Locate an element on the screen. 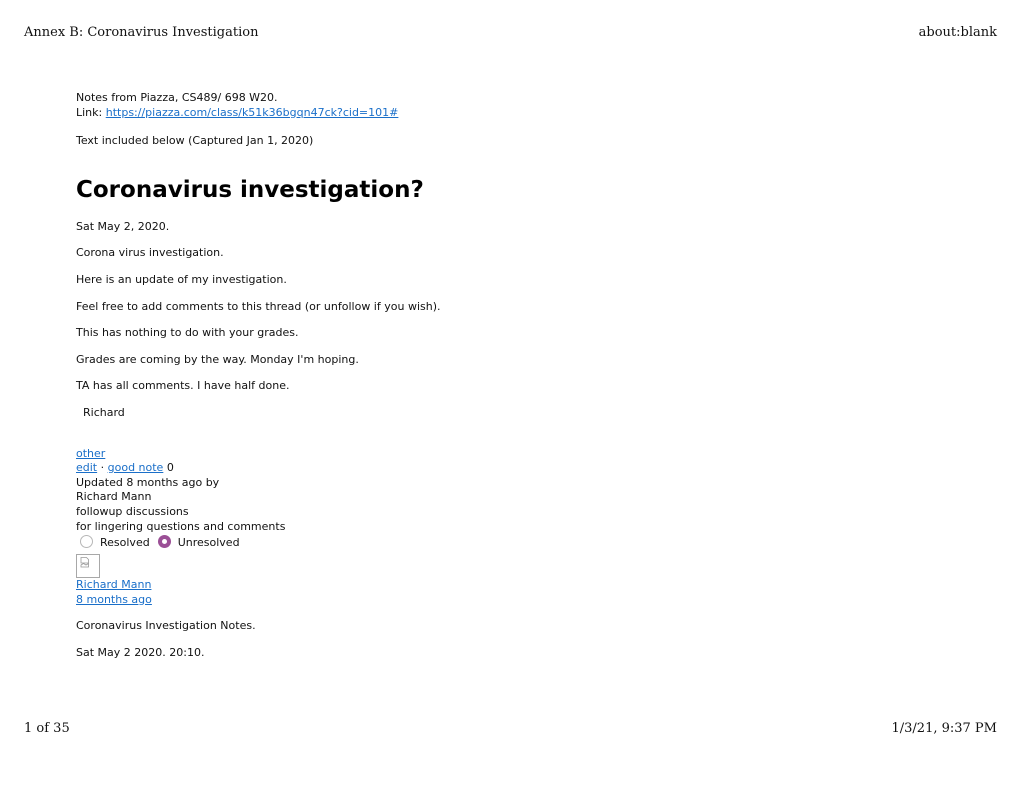  post-date: Sat May 2, 2020. is located at coordinates (123, 226).